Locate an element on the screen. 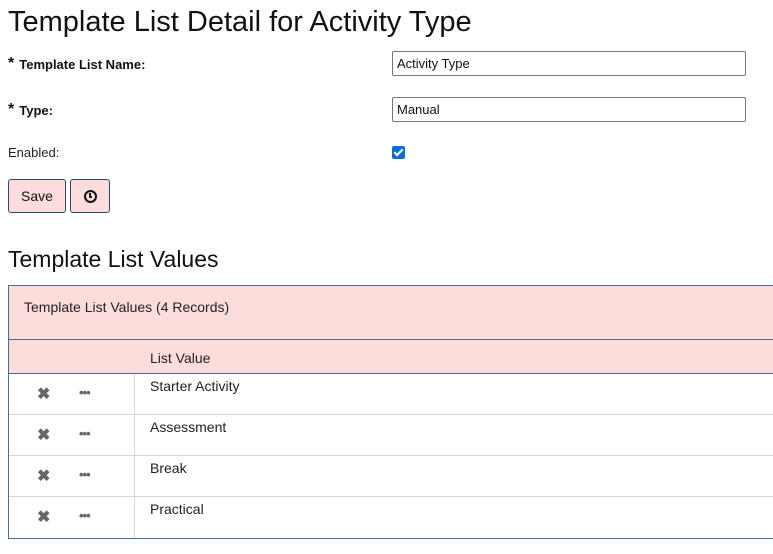 The width and height of the screenshot is (773, 554). template-list-name-input is located at coordinates (569, 63).